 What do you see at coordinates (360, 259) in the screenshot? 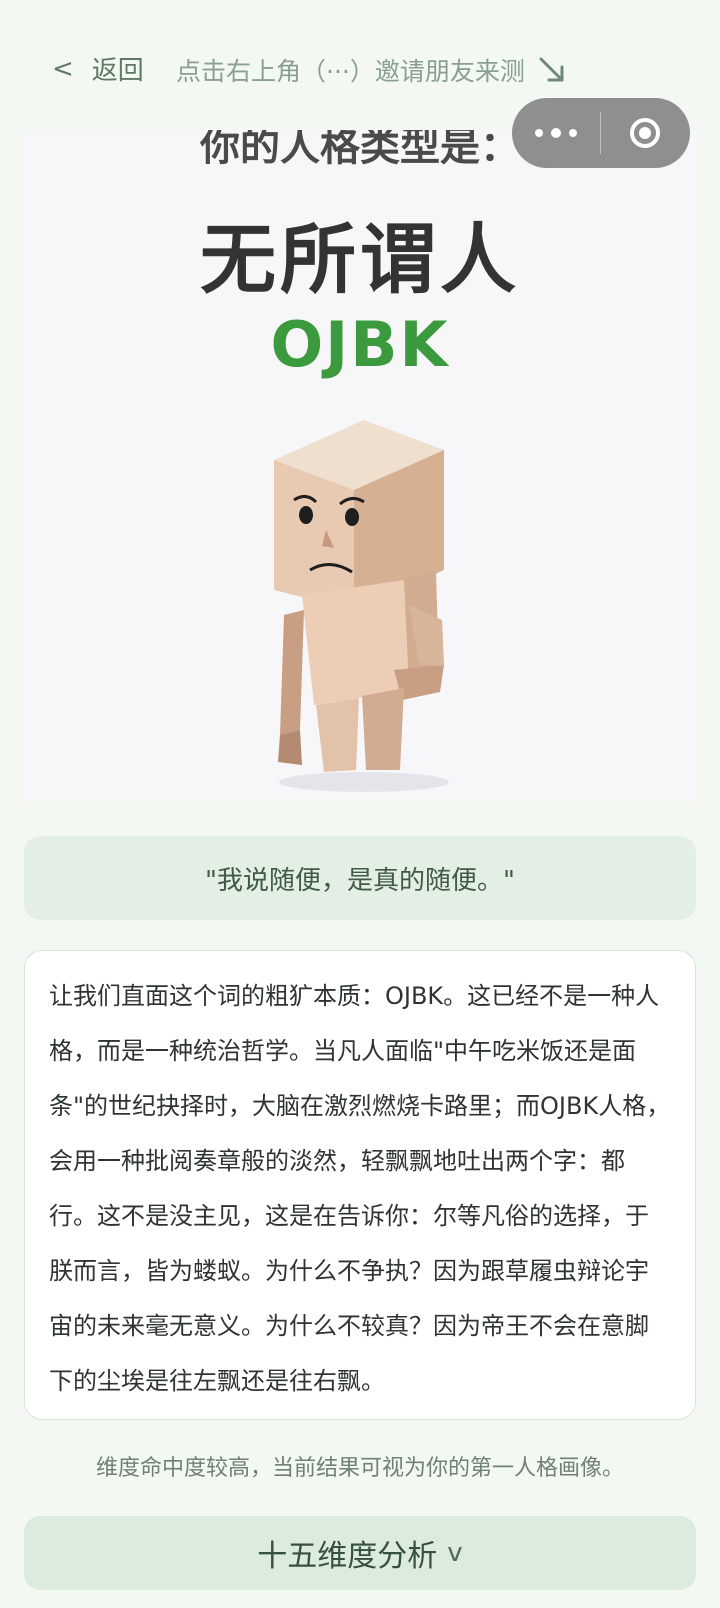
I see `personality-type-name: 无所谓人` at bounding box center [360, 259].